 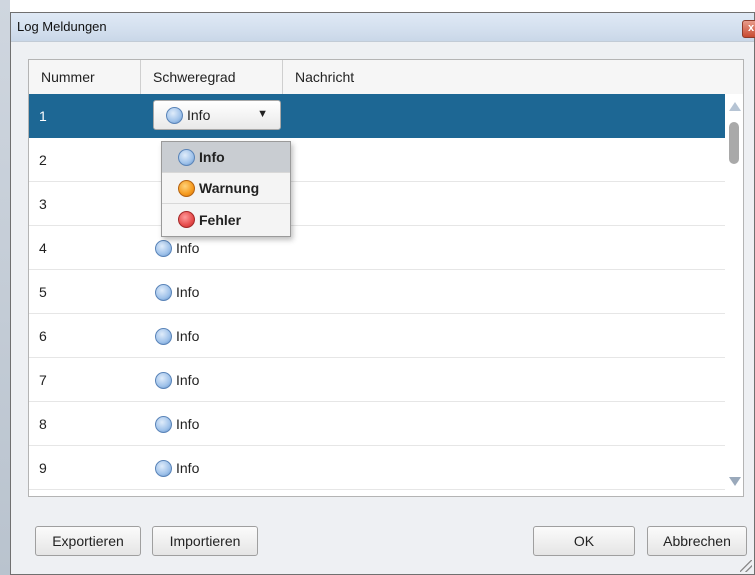 I want to click on scroll-down-arrow-icon, so click(x=735, y=481).